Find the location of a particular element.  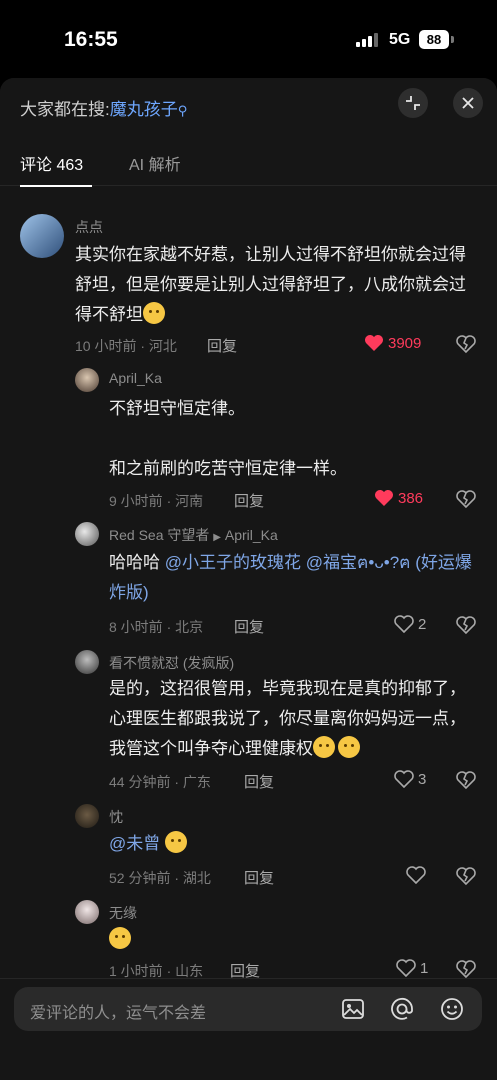

hot-search-keyword: 魔丸孩子 is located at coordinates (144, 109).